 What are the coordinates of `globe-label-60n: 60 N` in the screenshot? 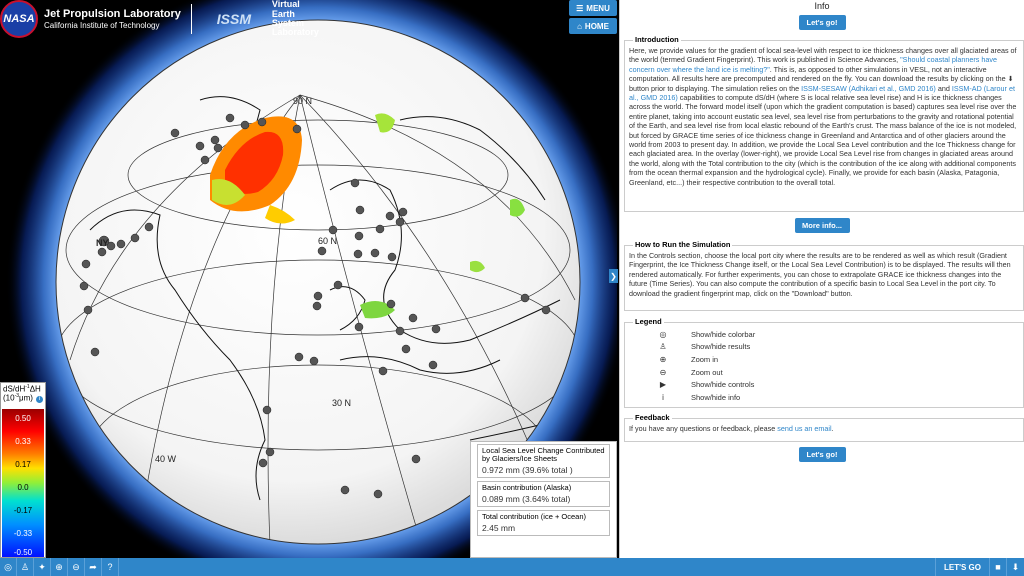 It's located at (327, 241).